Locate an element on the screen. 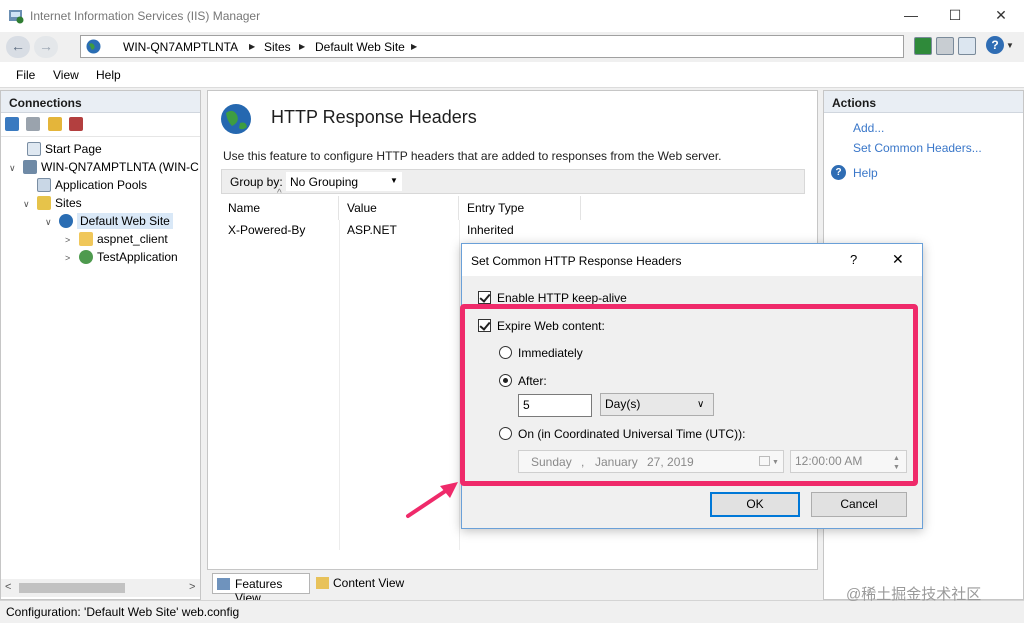  dialog-title: Set Common HTTP Response Headers is located at coordinates (576, 261).